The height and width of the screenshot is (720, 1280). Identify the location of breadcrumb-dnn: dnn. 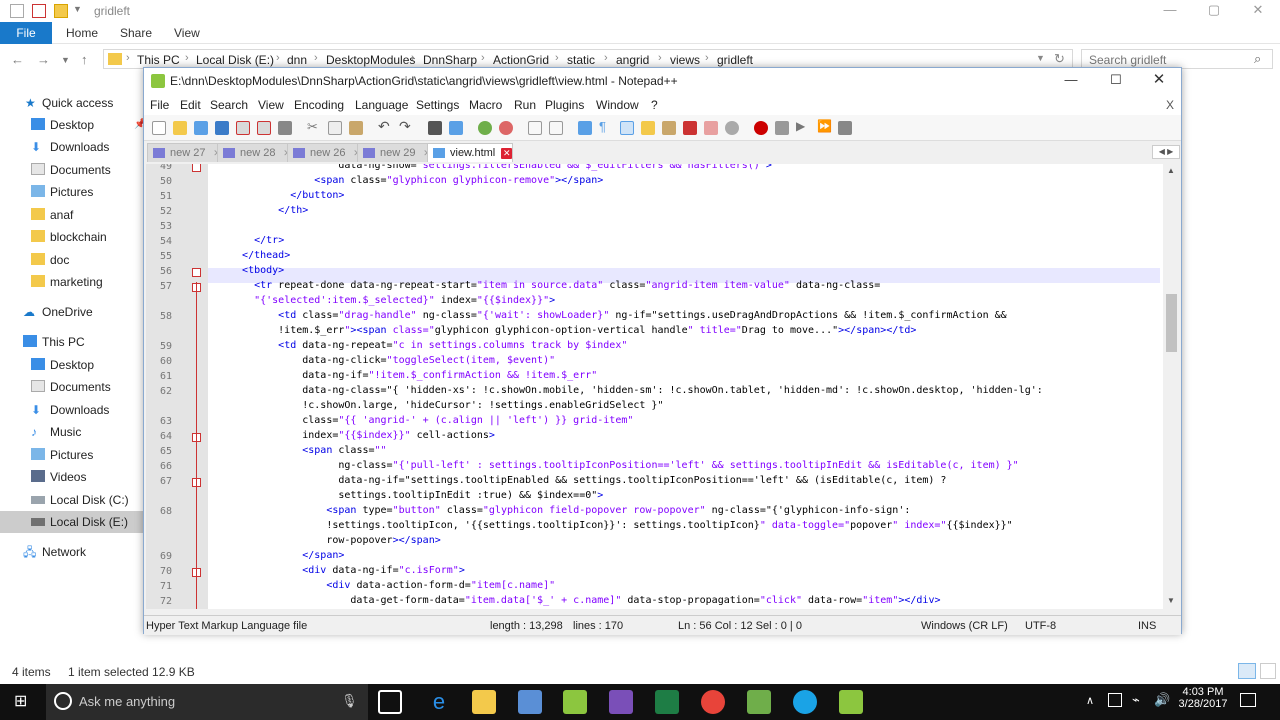
(297, 60).